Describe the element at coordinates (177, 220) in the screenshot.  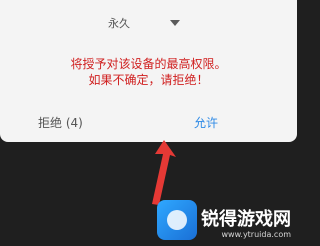
I see `site-logo-icon` at that location.